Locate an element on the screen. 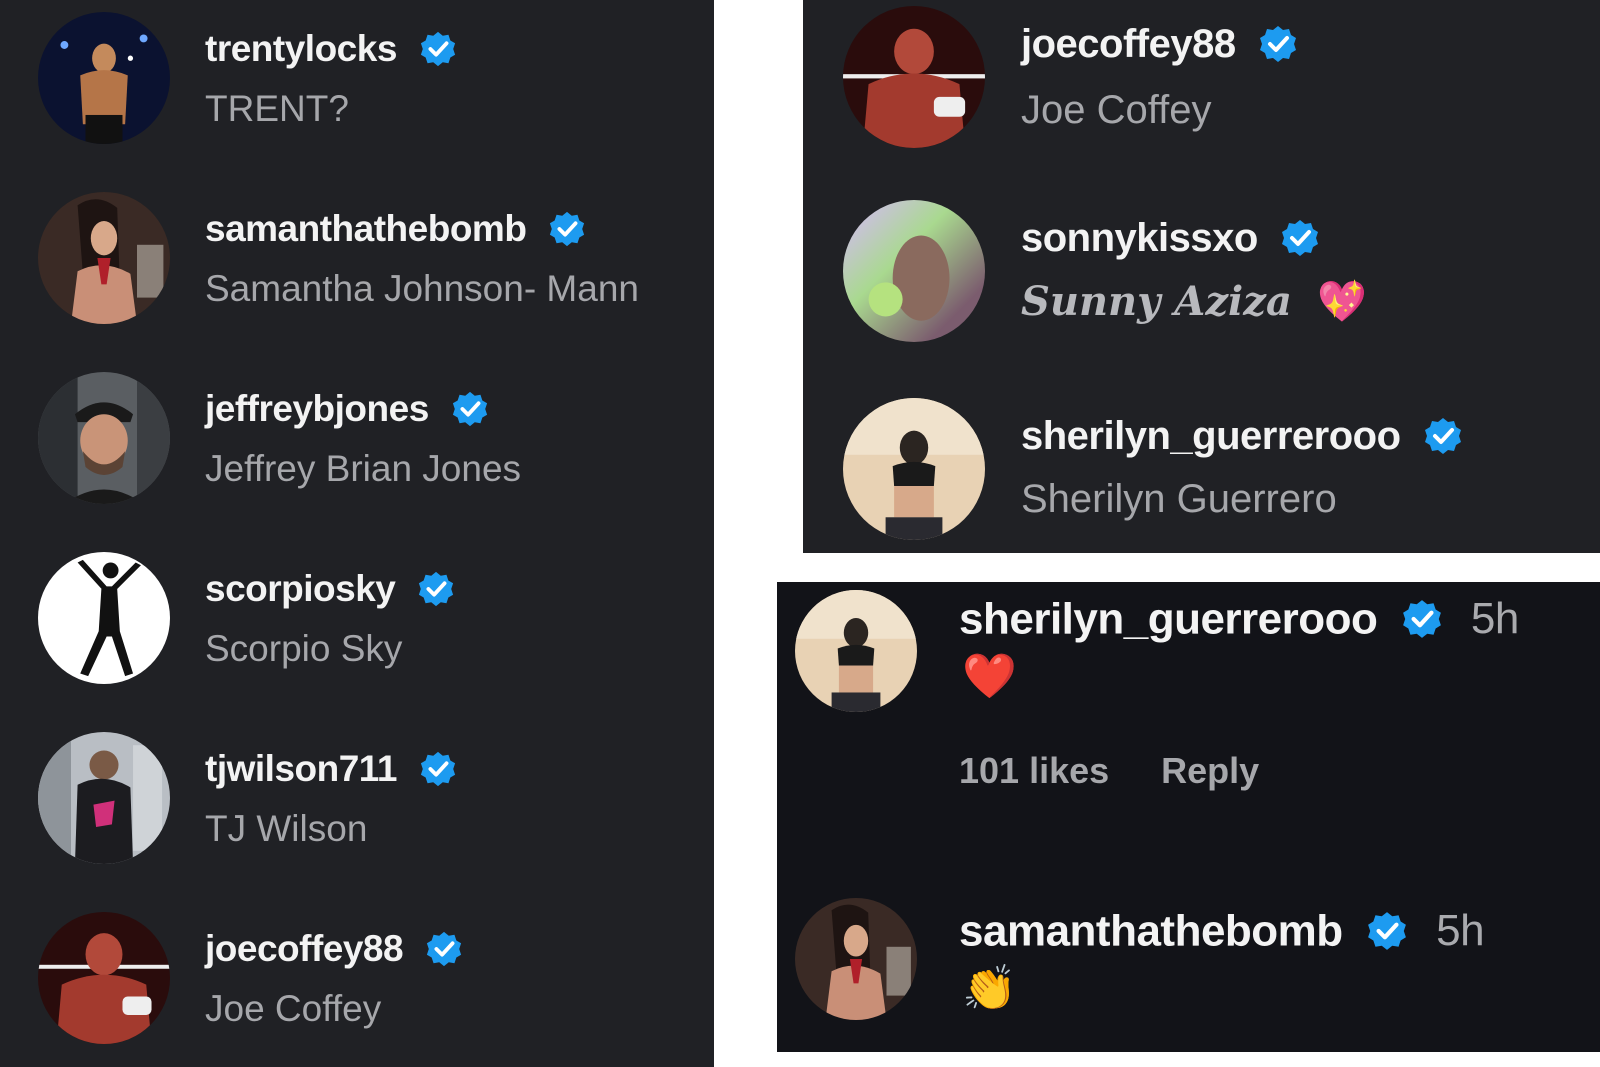  username-line: sonnykissxo is located at coordinates (1170, 237).